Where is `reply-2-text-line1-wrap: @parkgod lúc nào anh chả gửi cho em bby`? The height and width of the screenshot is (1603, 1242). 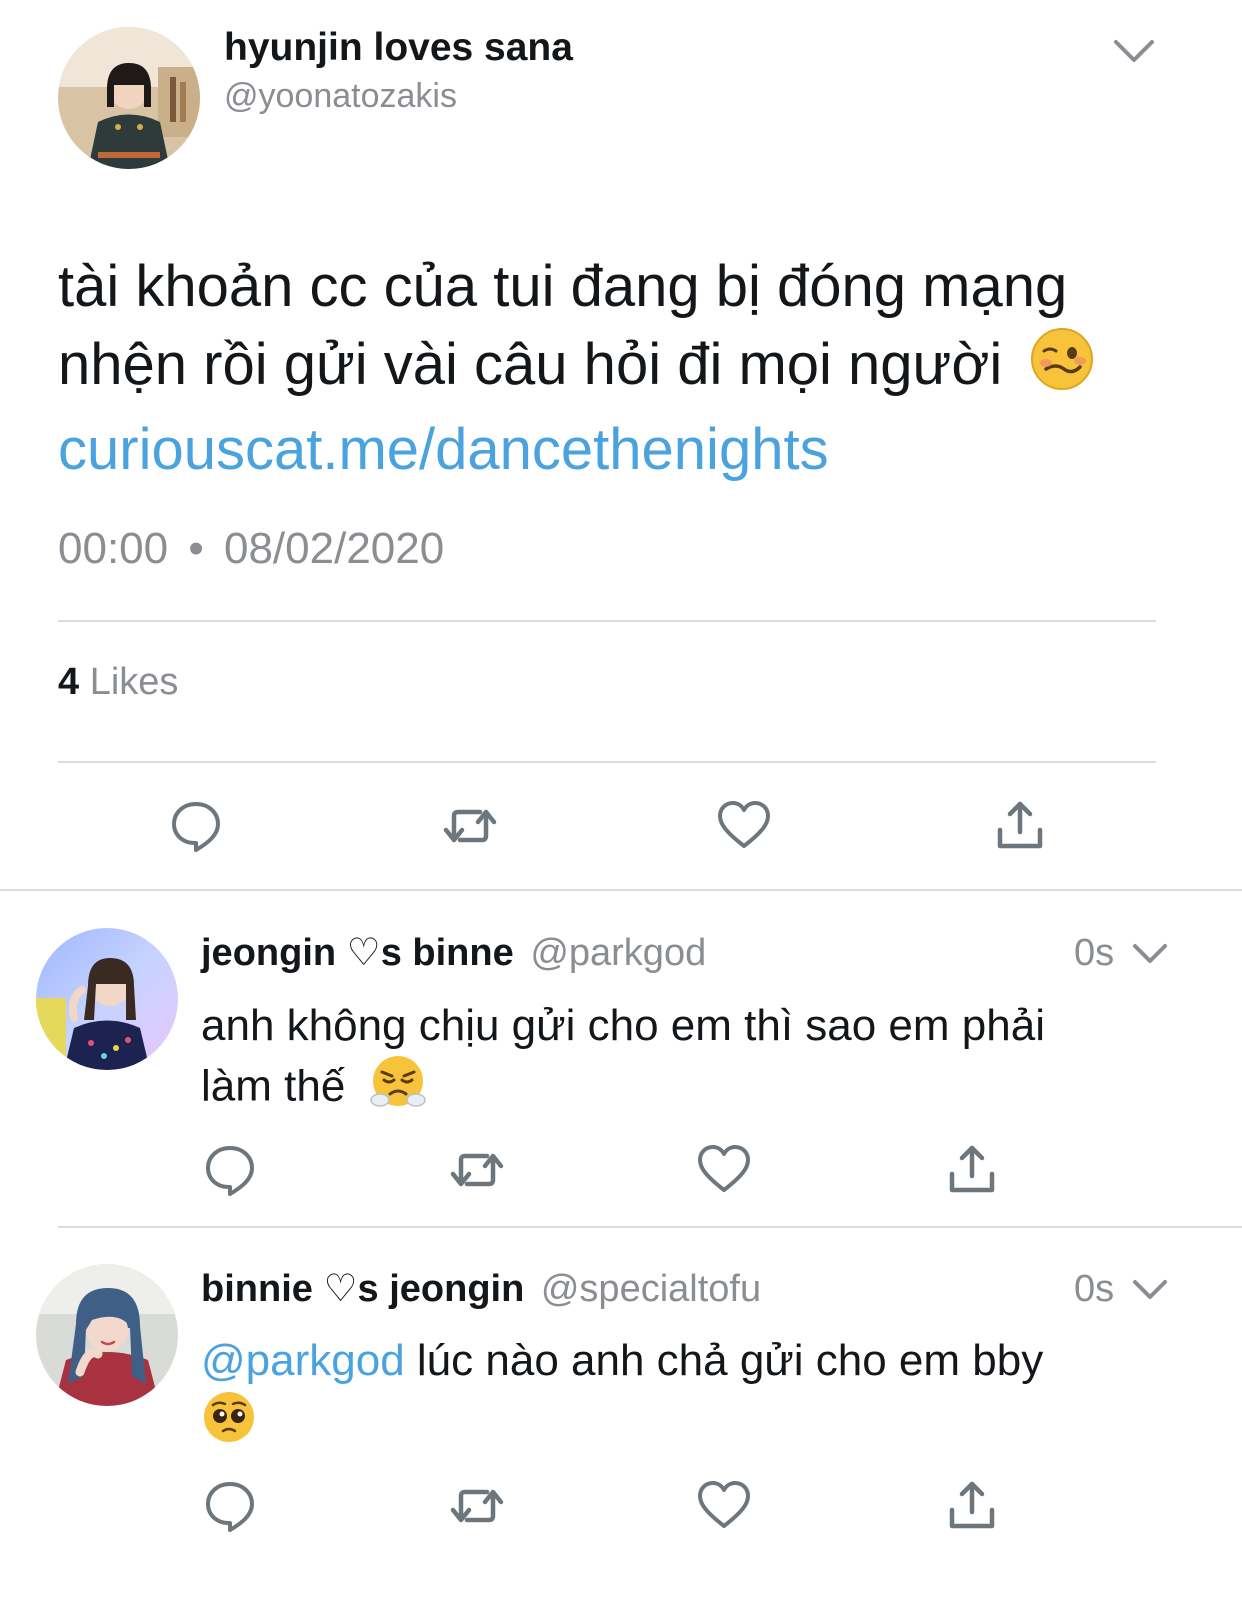
reply-2-text-line1-wrap: @parkgod lúc nào anh chả gửi cho em bby is located at coordinates (701, 1361).